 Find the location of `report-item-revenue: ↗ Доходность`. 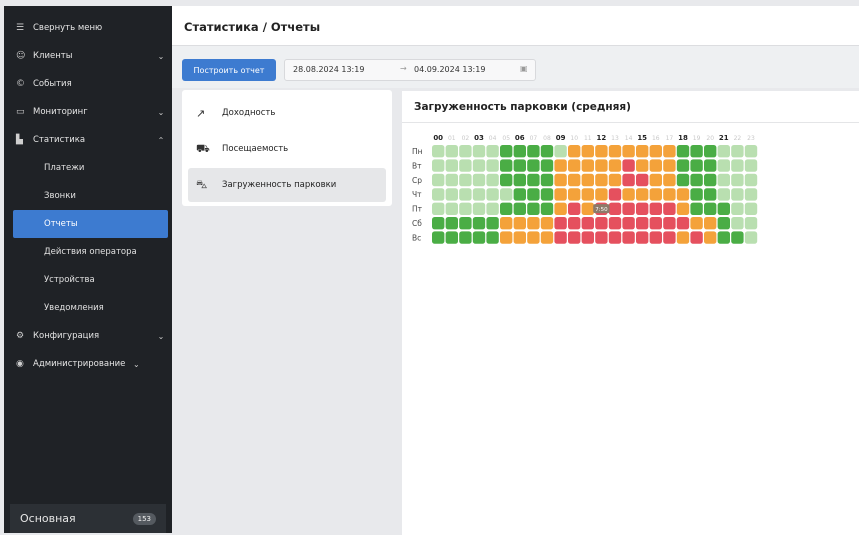

report-item-revenue: ↗ Доходность is located at coordinates (287, 113).